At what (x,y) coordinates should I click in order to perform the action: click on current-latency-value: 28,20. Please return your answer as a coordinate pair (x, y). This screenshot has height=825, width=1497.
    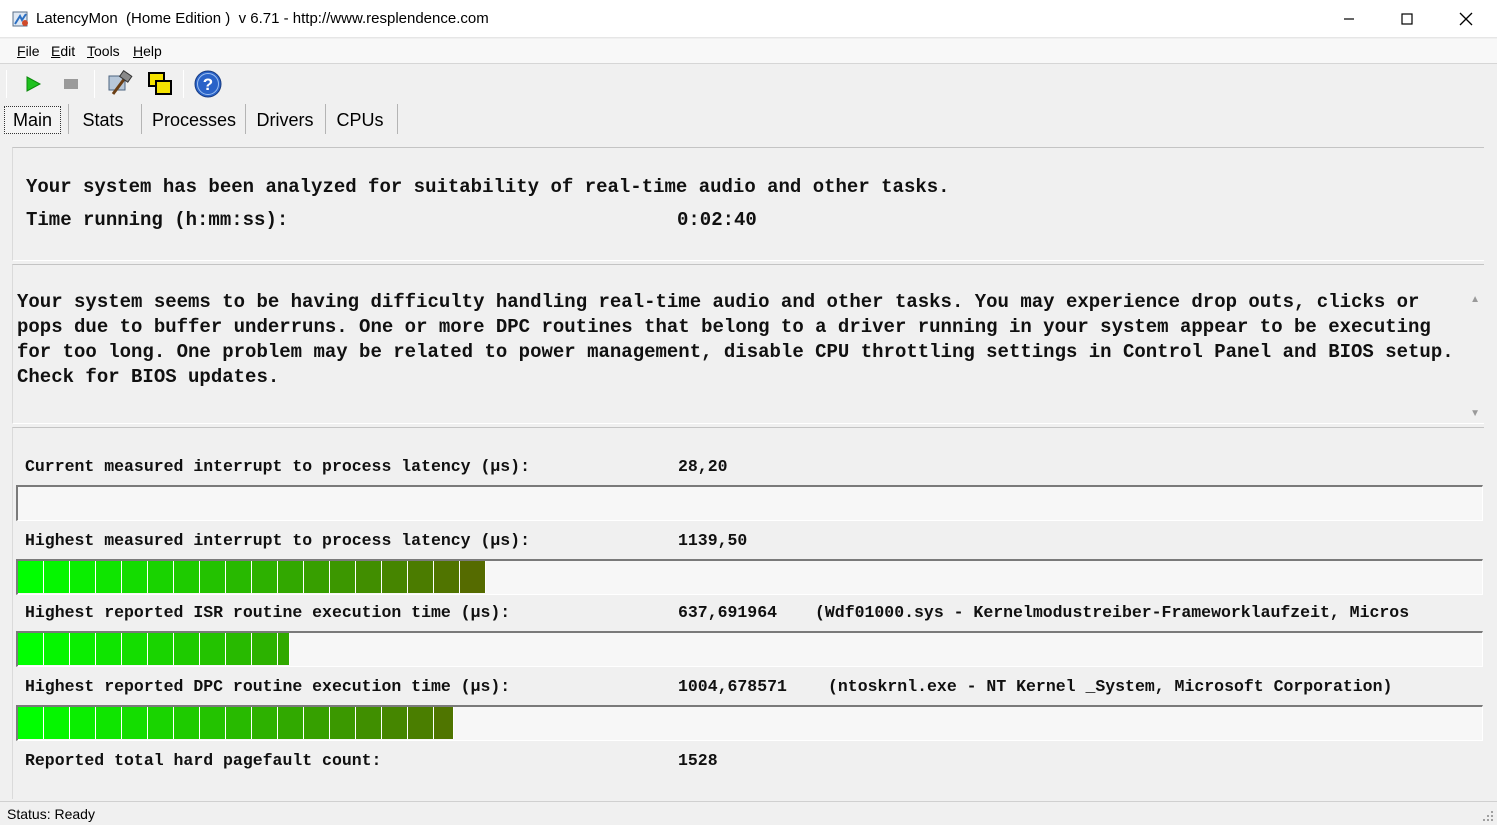
    Looking at the image, I should click on (703, 466).